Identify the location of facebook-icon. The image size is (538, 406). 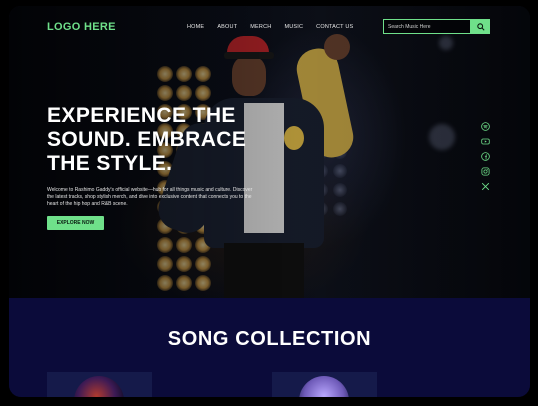
(485, 154).